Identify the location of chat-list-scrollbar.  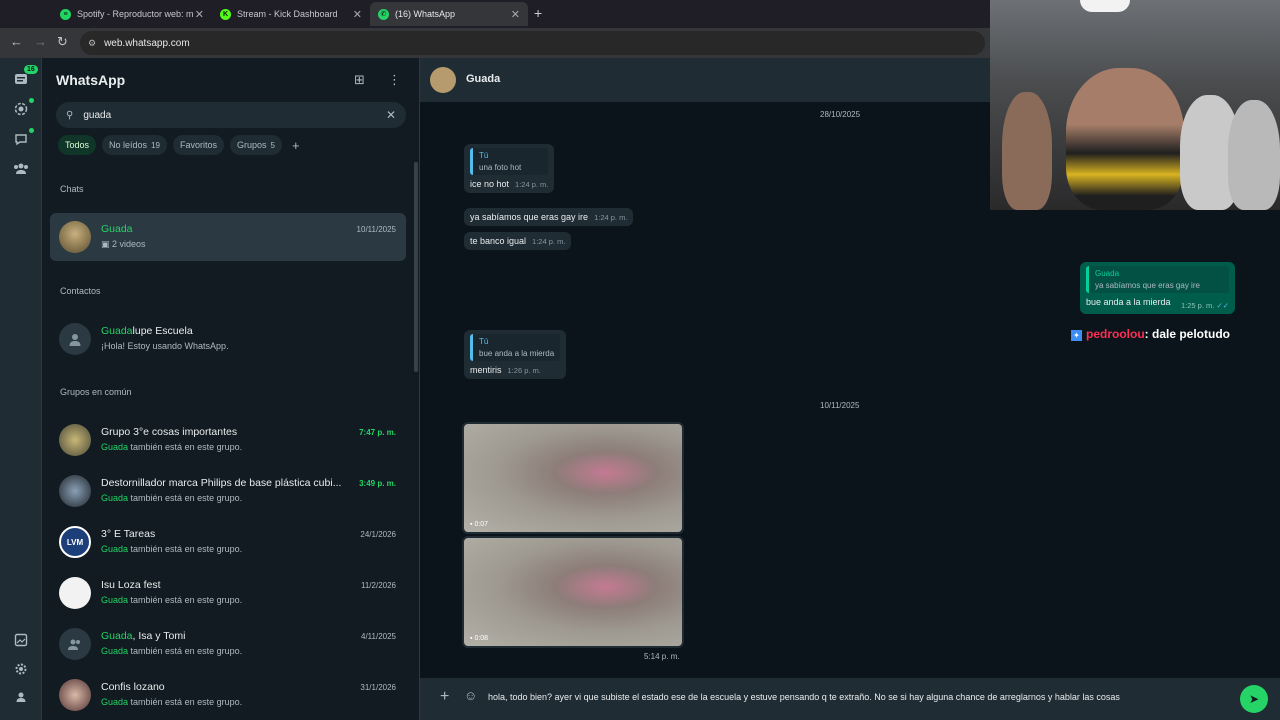
(416, 267).